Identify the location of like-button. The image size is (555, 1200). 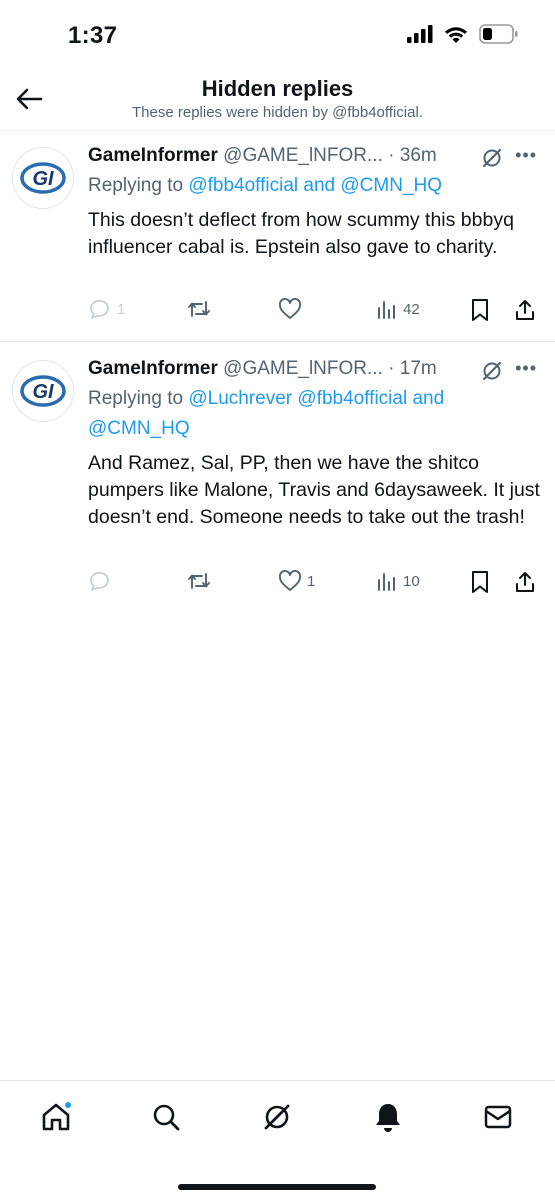
(292, 309).